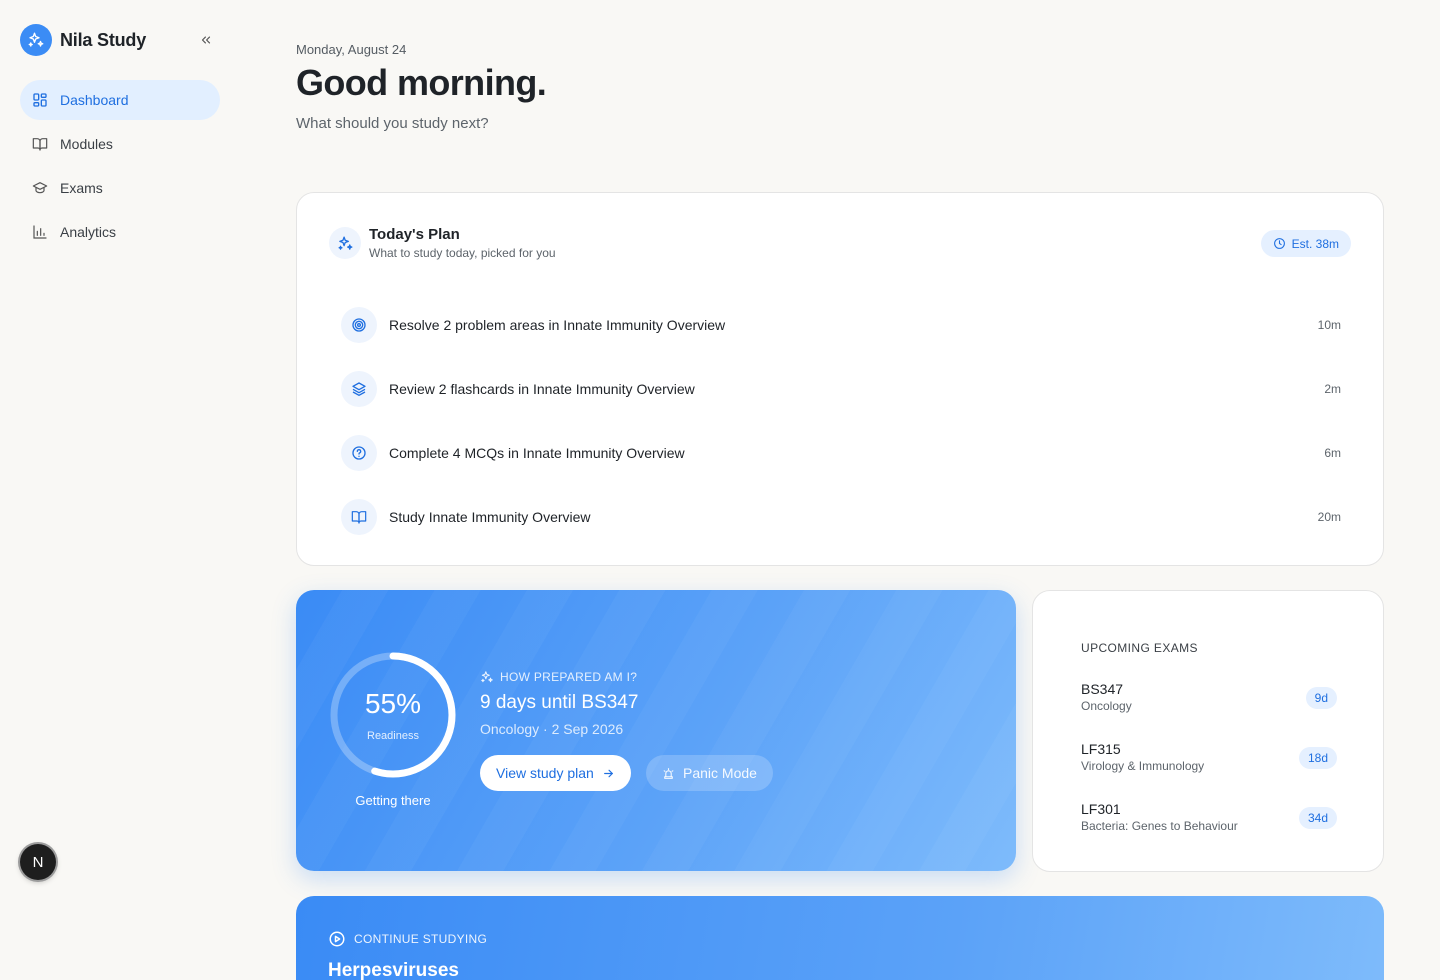 This screenshot has height=980, width=1440. Describe the element at coordinates (359, 389) in the screenshot. I see `layers-icon` at that location.